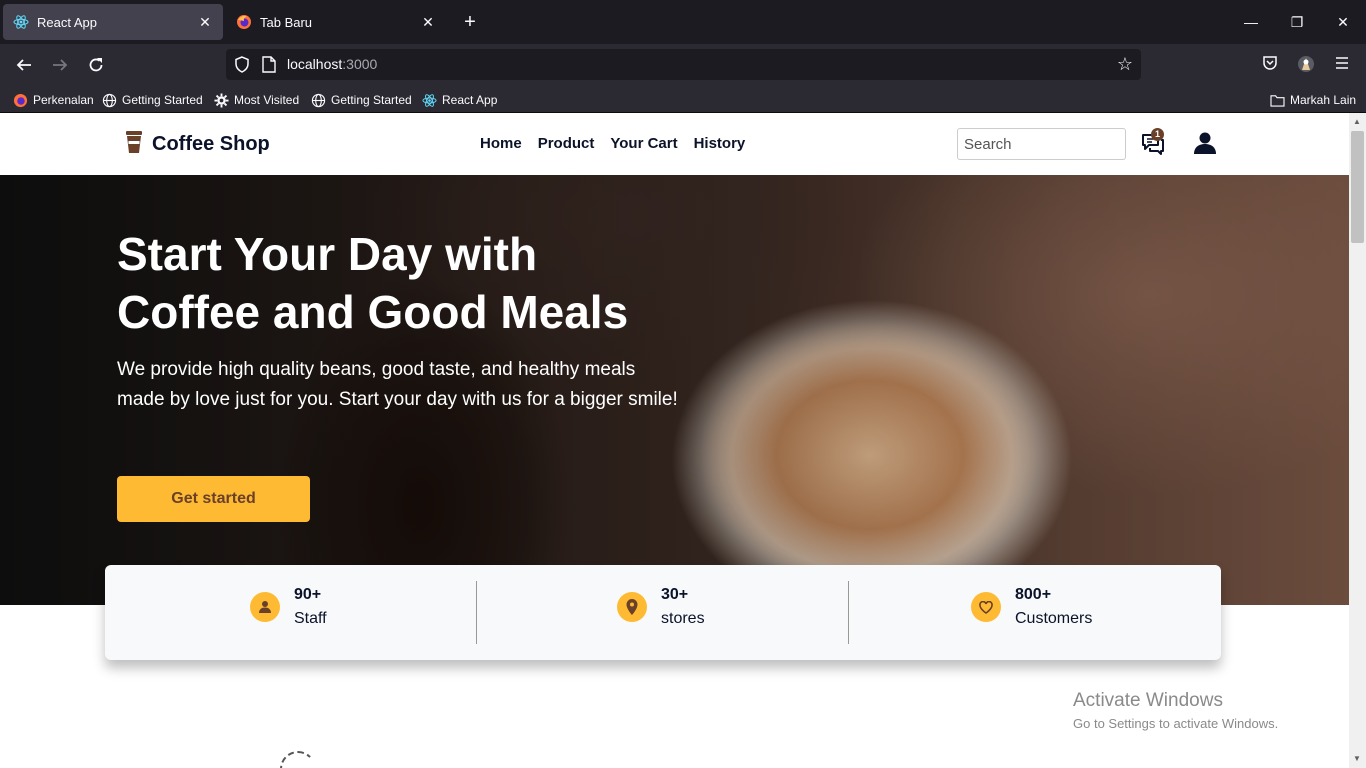 The width and height of the screenshot is (1366, 768). What do you see at coordinates (1357, 187) in the screenshot?
I see `scrollbar-thumb` at bounding box center [1357, 187].